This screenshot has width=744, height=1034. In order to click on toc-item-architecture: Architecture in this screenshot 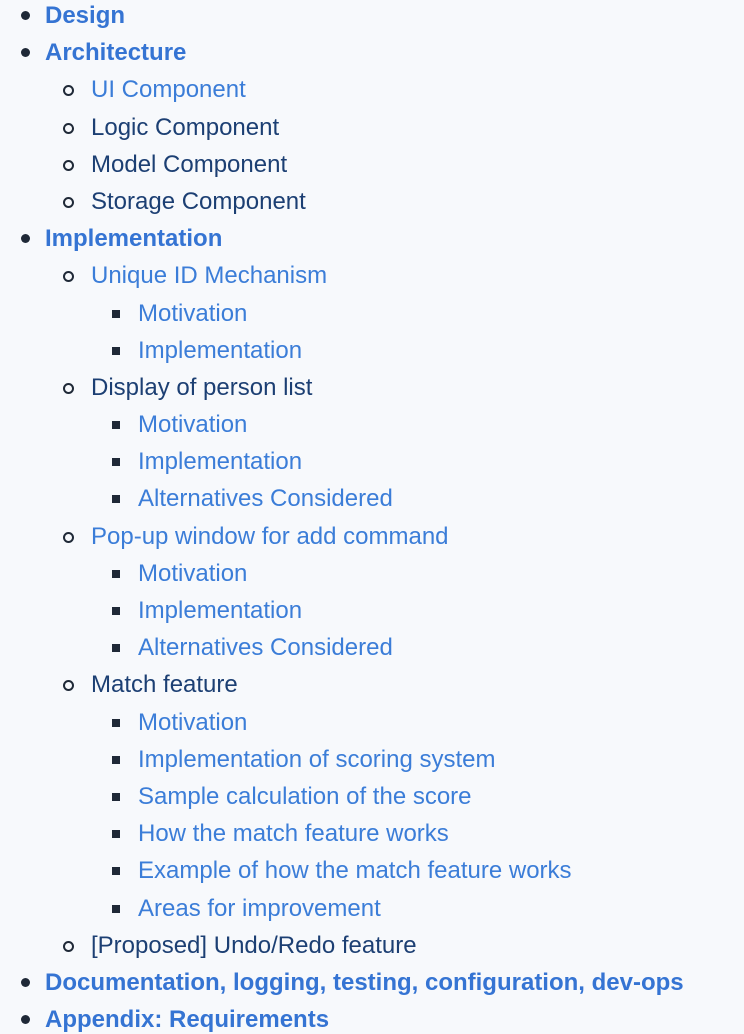, I will do `click(372, 52)`.